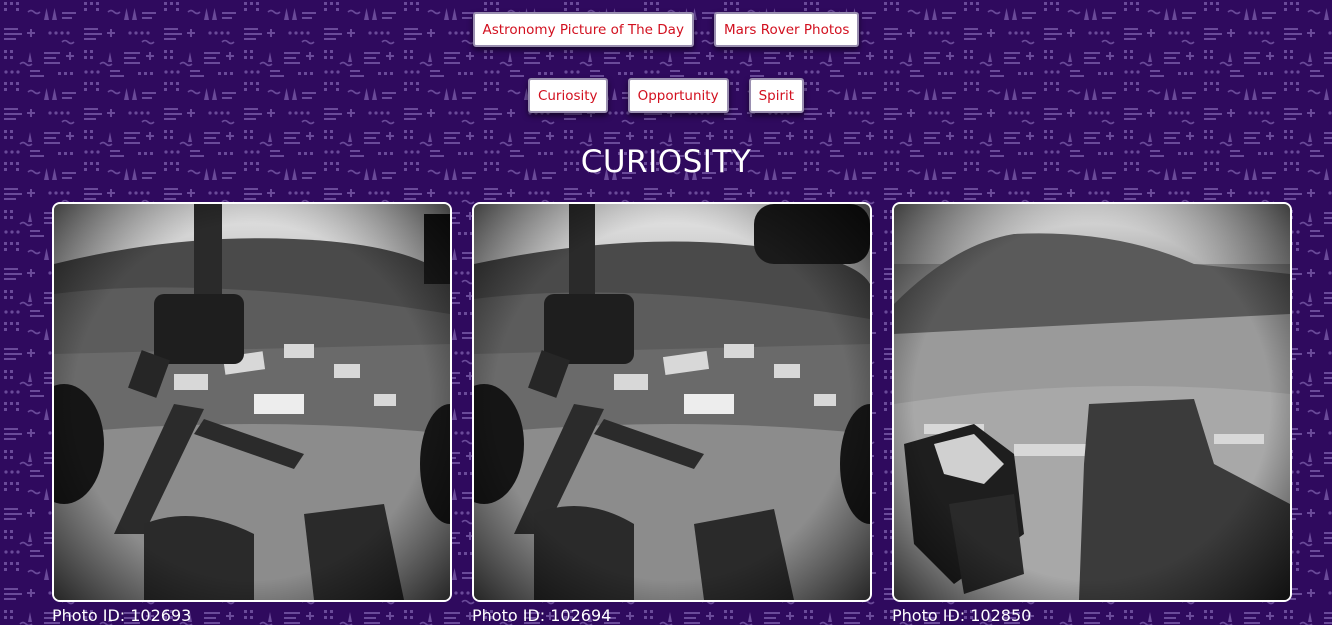  Describe the element at coordinates (962, 615) in the screenshot. I see `photo-id-caption: Photo ID: 102850` at that location.